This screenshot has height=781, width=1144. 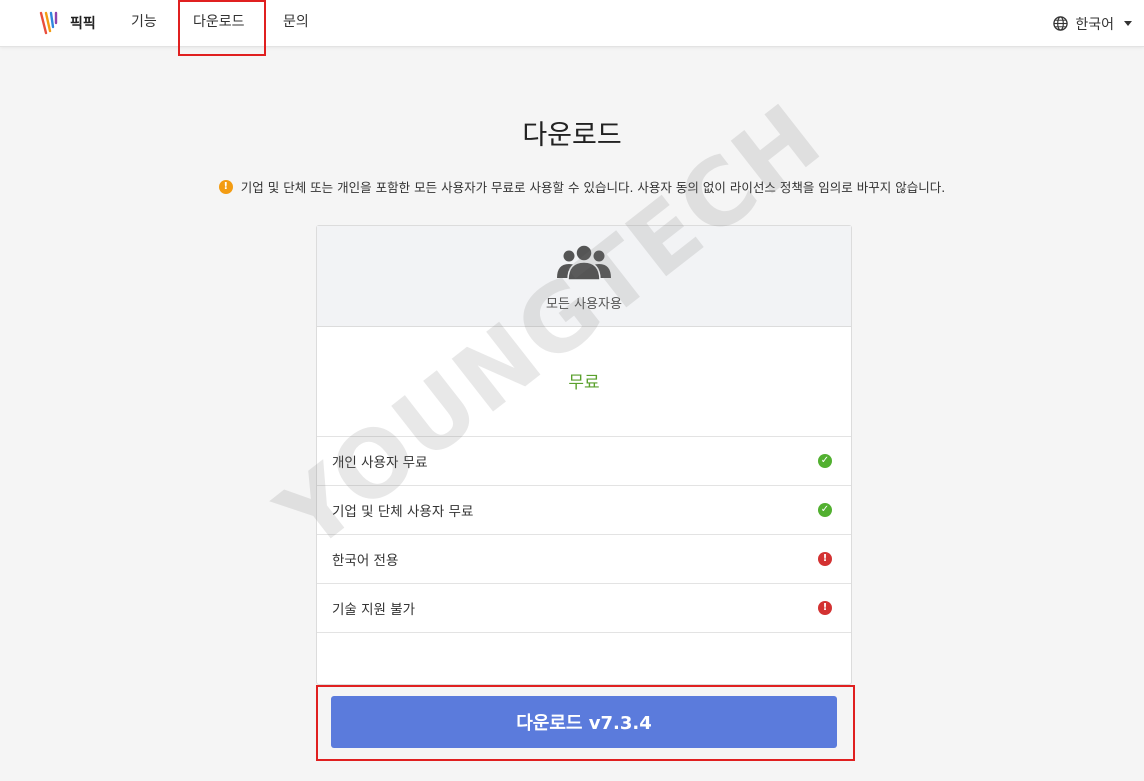 I want to click on download-highlight-box, so click(x=585, y=723).